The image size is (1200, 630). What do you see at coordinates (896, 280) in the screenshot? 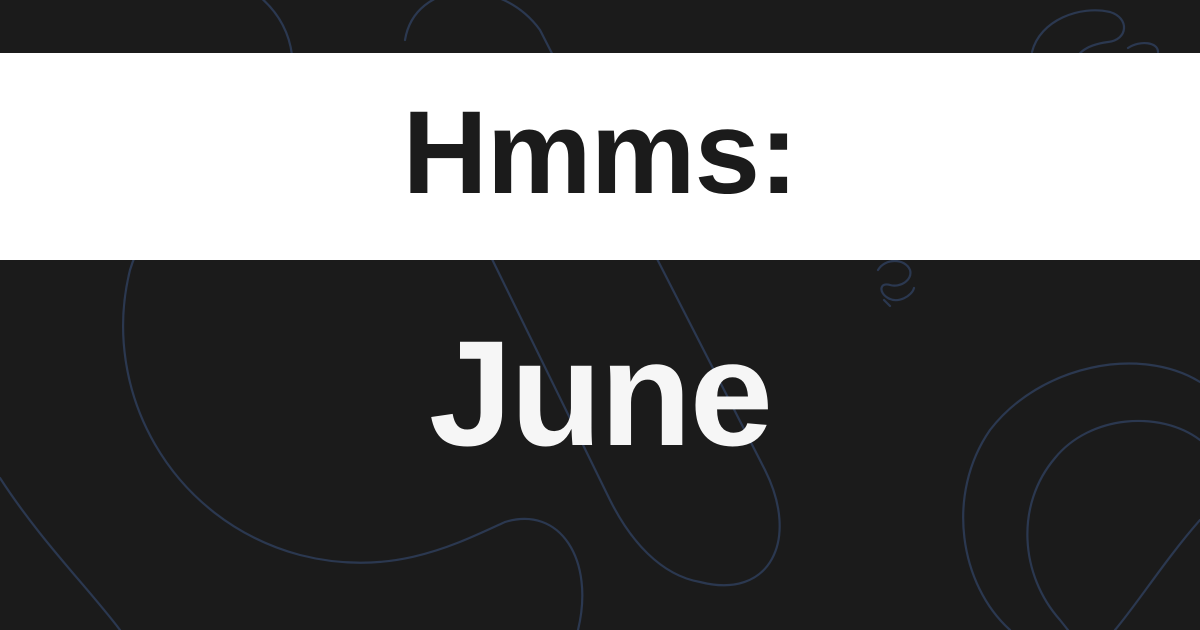
I see `background-curve-tiny-glyph` at bounding box center [896, 280].